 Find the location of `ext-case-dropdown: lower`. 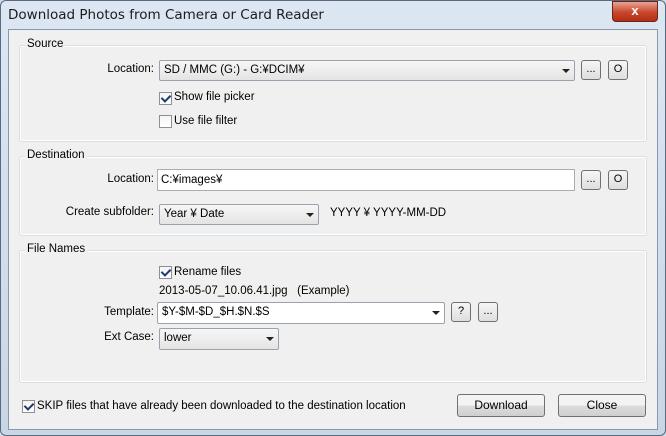

ext-case-dropdown: lower is located at coordinates (219, 339).